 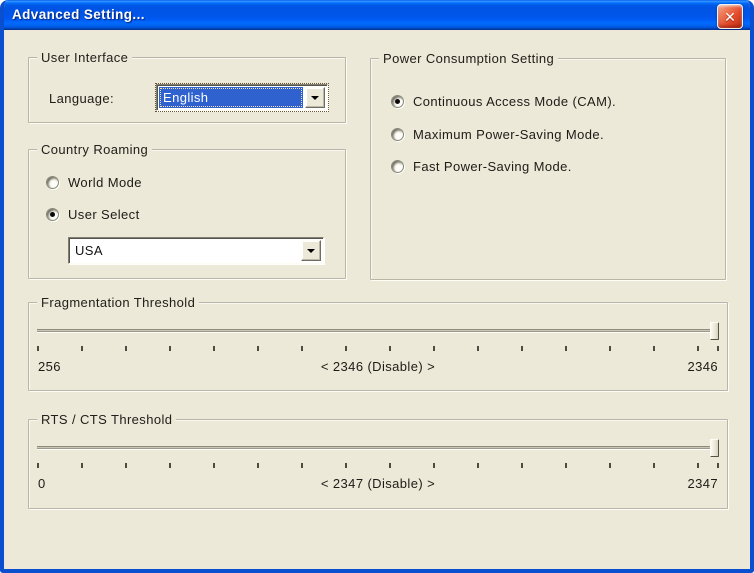 What do you see at coordinates (185, 250) in the screenshot?
I see `country-combobox-value: USA` at bounding box center [185, 250].